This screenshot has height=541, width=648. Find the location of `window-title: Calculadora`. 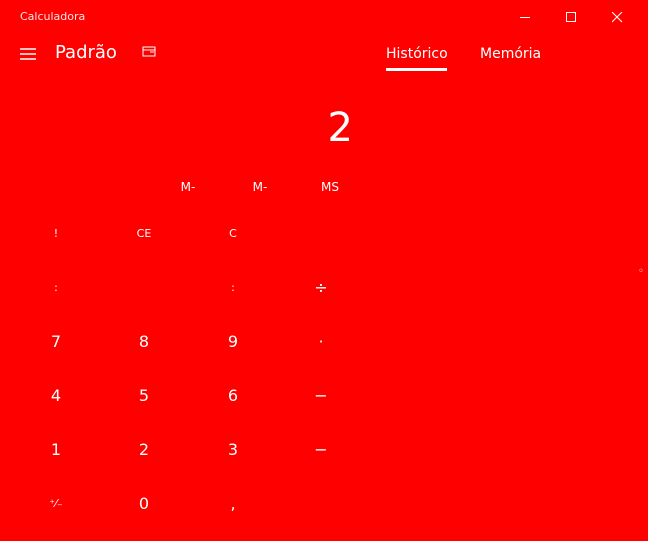

window-title: Calculadora is located at coordinates (53, 16).